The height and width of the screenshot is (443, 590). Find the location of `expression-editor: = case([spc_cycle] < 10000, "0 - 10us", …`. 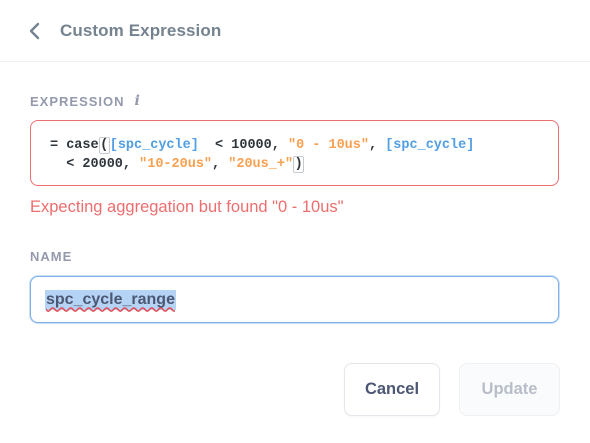

expression-editor: = case([spc_cycle] < 10000, "0 - 10us", … is located at coordinates (294, 153).